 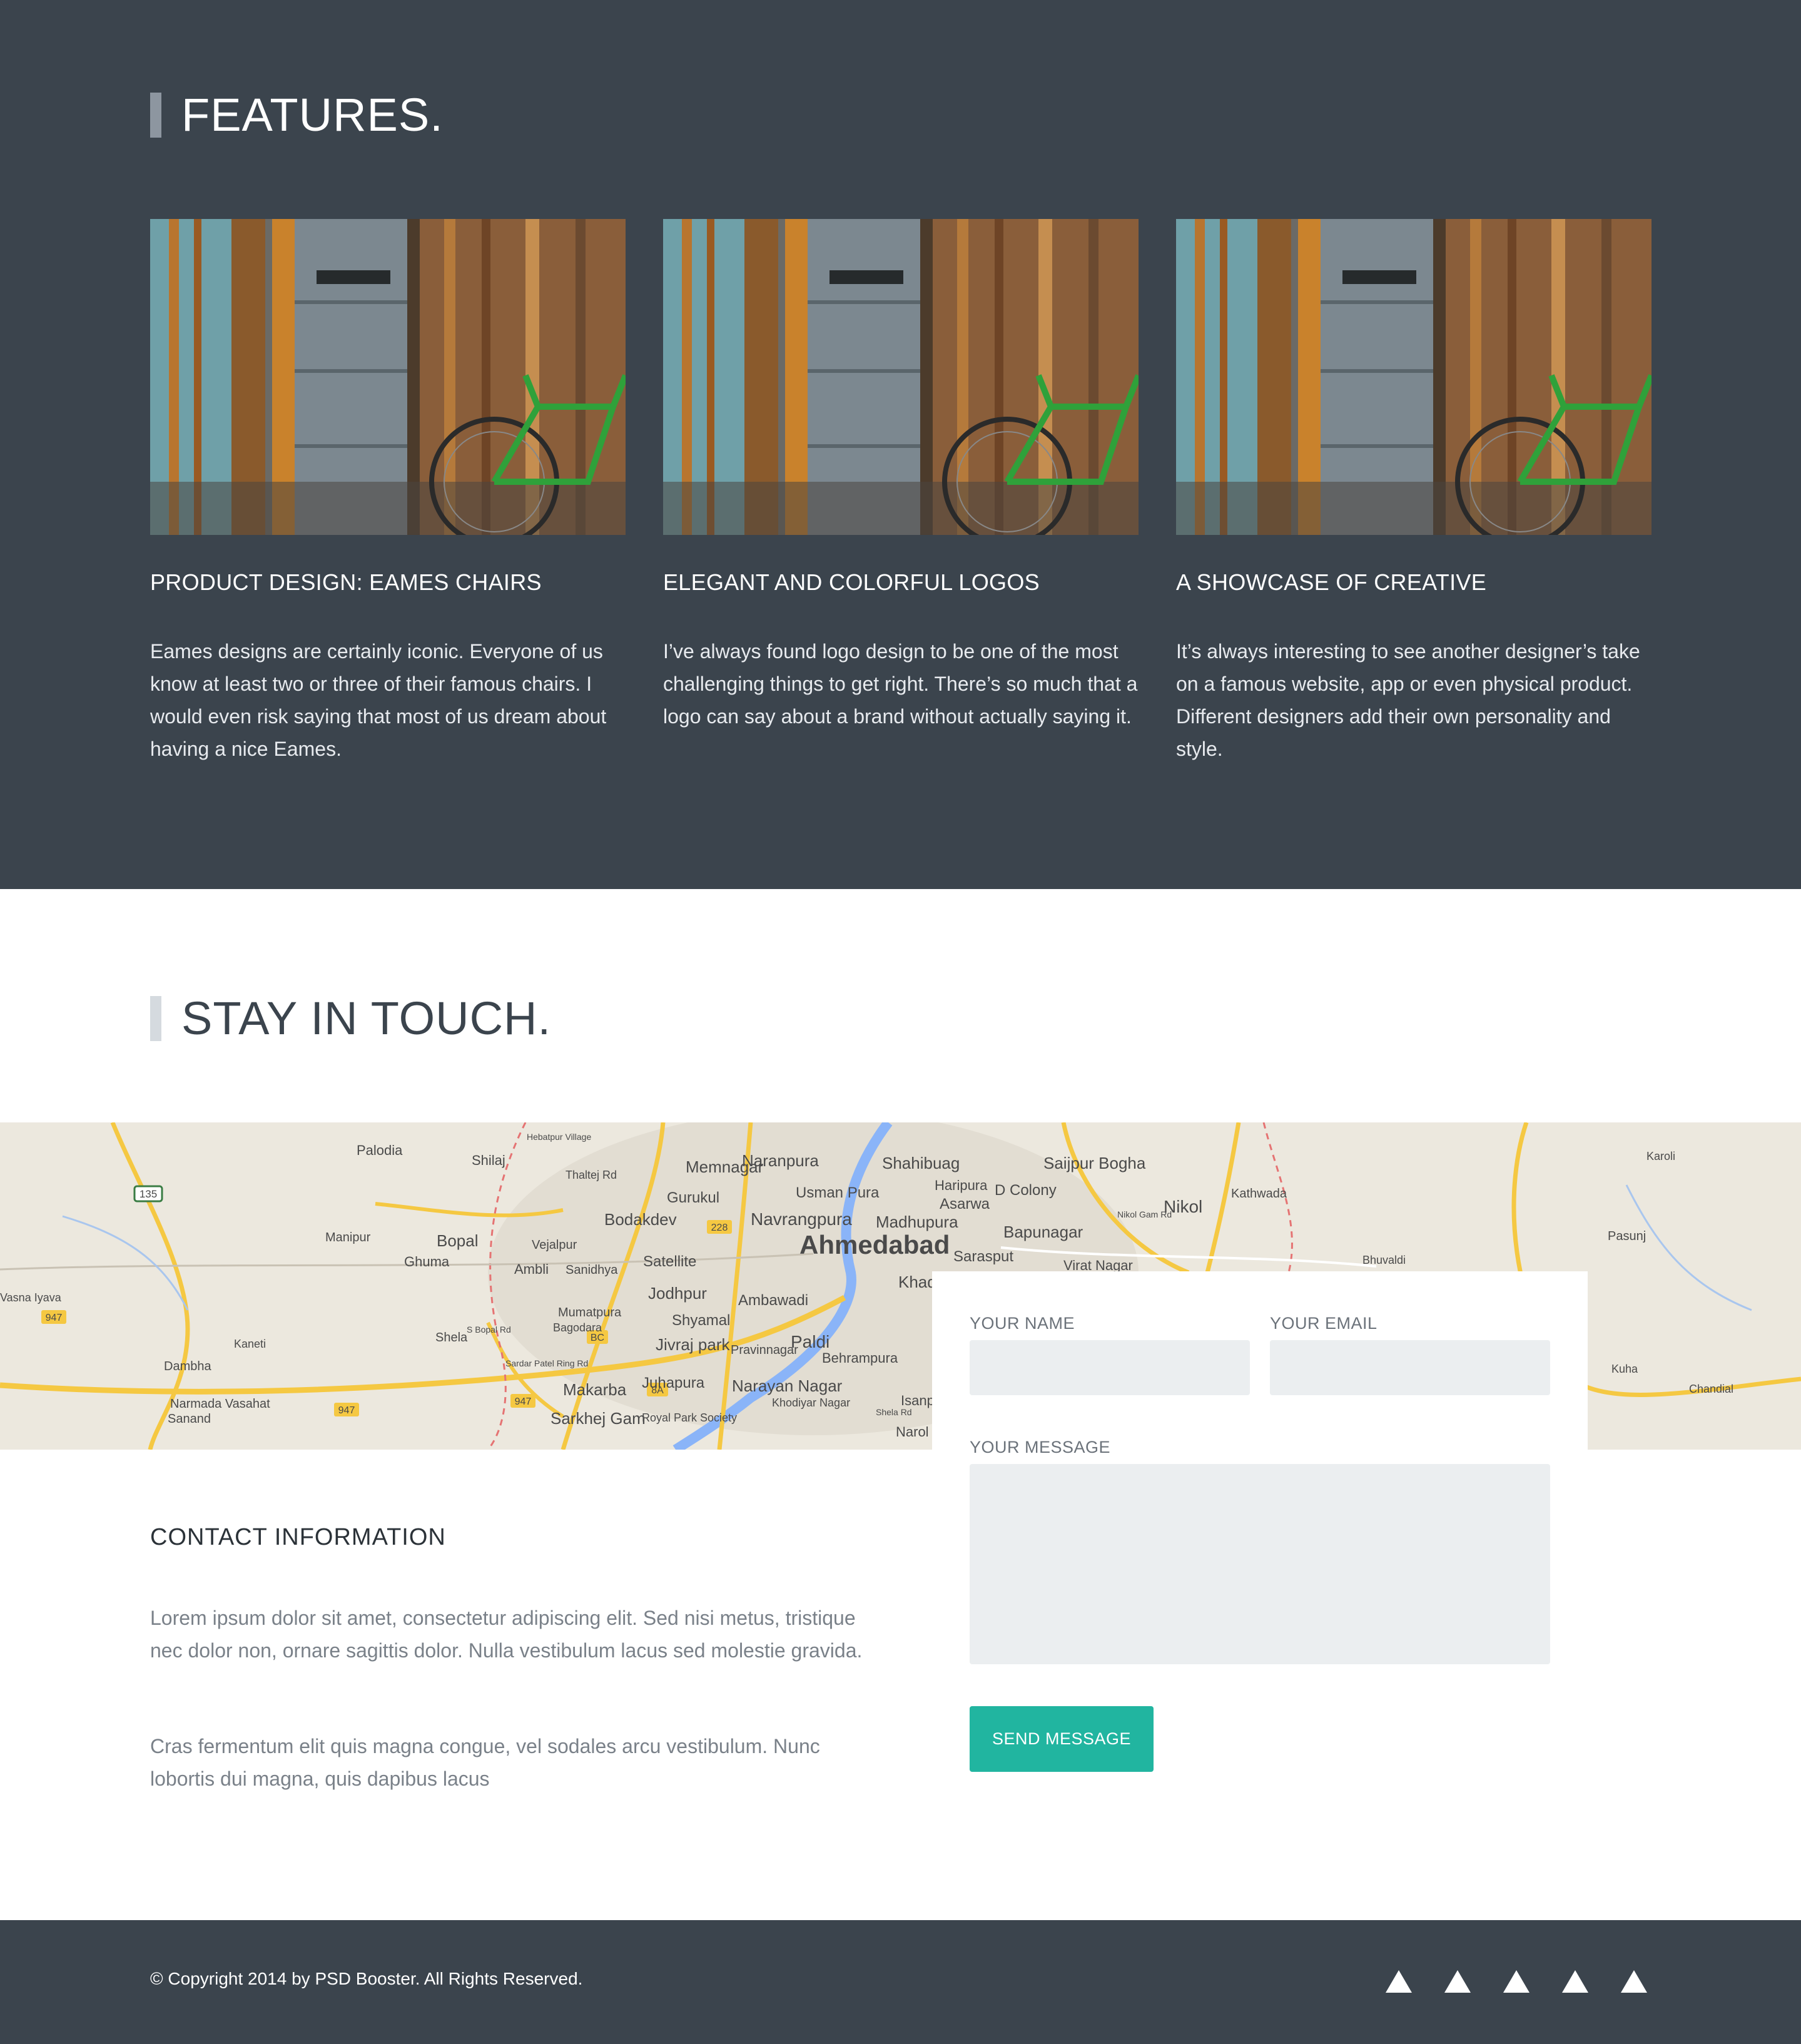 I want to click on map-place-label: Nikol Gam Rd, so click(x=1144, y=1214).